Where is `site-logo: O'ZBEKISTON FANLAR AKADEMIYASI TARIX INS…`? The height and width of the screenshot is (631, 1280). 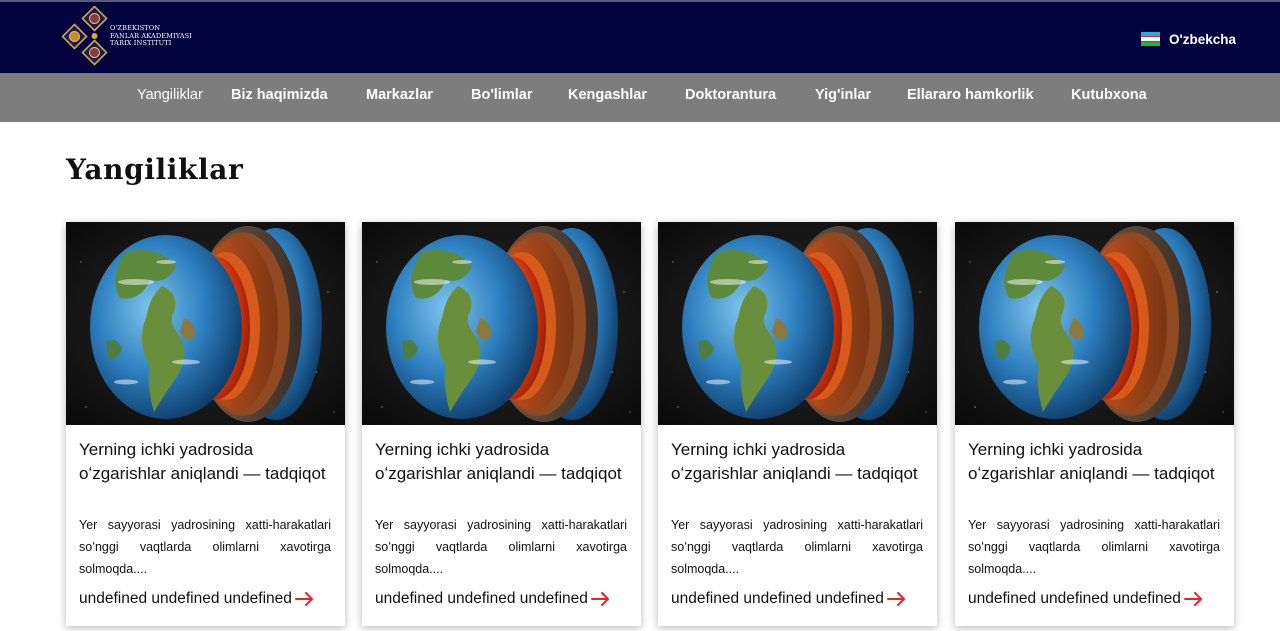
site-logo: O'ZBEKISTON FANLAR AKADEMIYASI TARIX INS… is located at coordinates (132, 38).